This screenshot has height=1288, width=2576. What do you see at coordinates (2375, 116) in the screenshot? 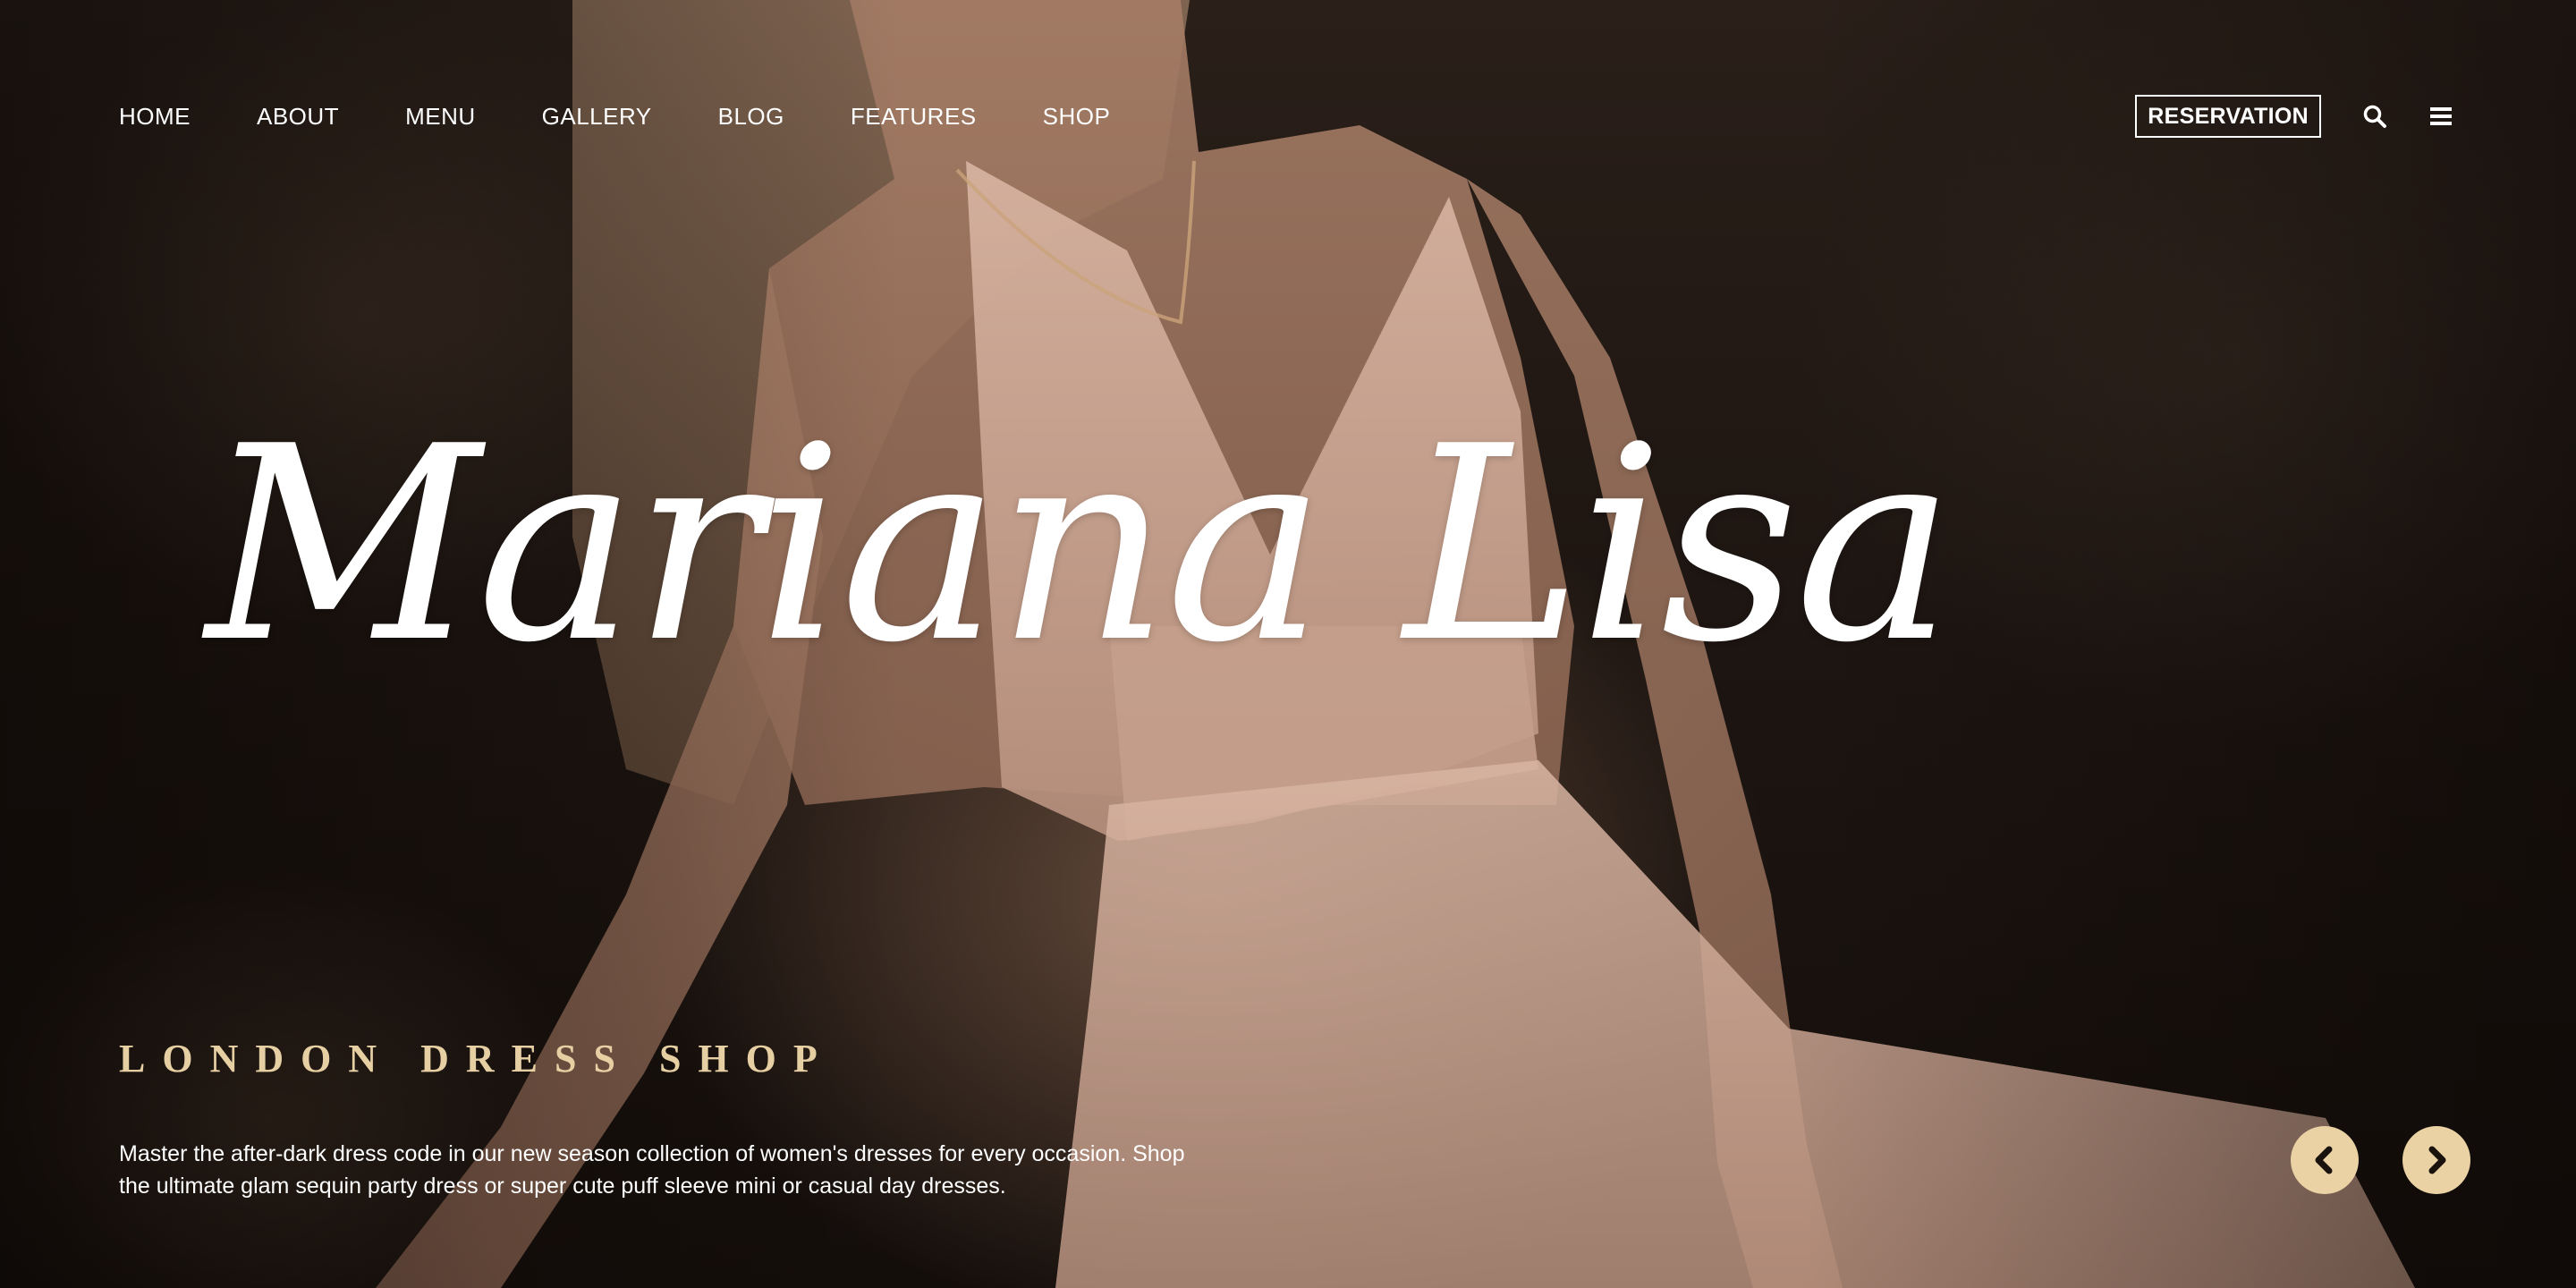
I see `search-icon` at bounding box center [2375, 116].